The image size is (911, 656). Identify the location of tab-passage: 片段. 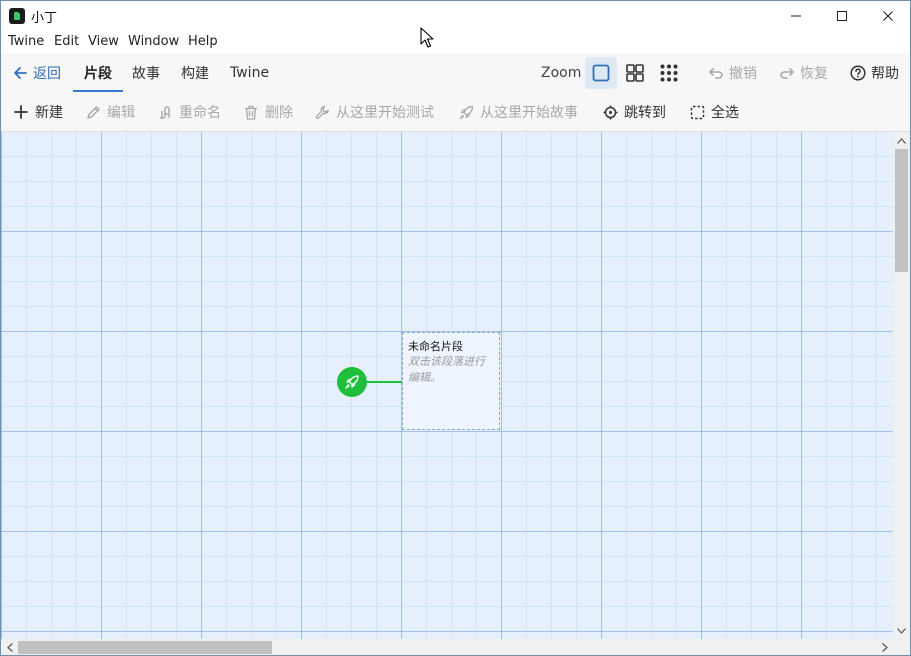
(98, 73).